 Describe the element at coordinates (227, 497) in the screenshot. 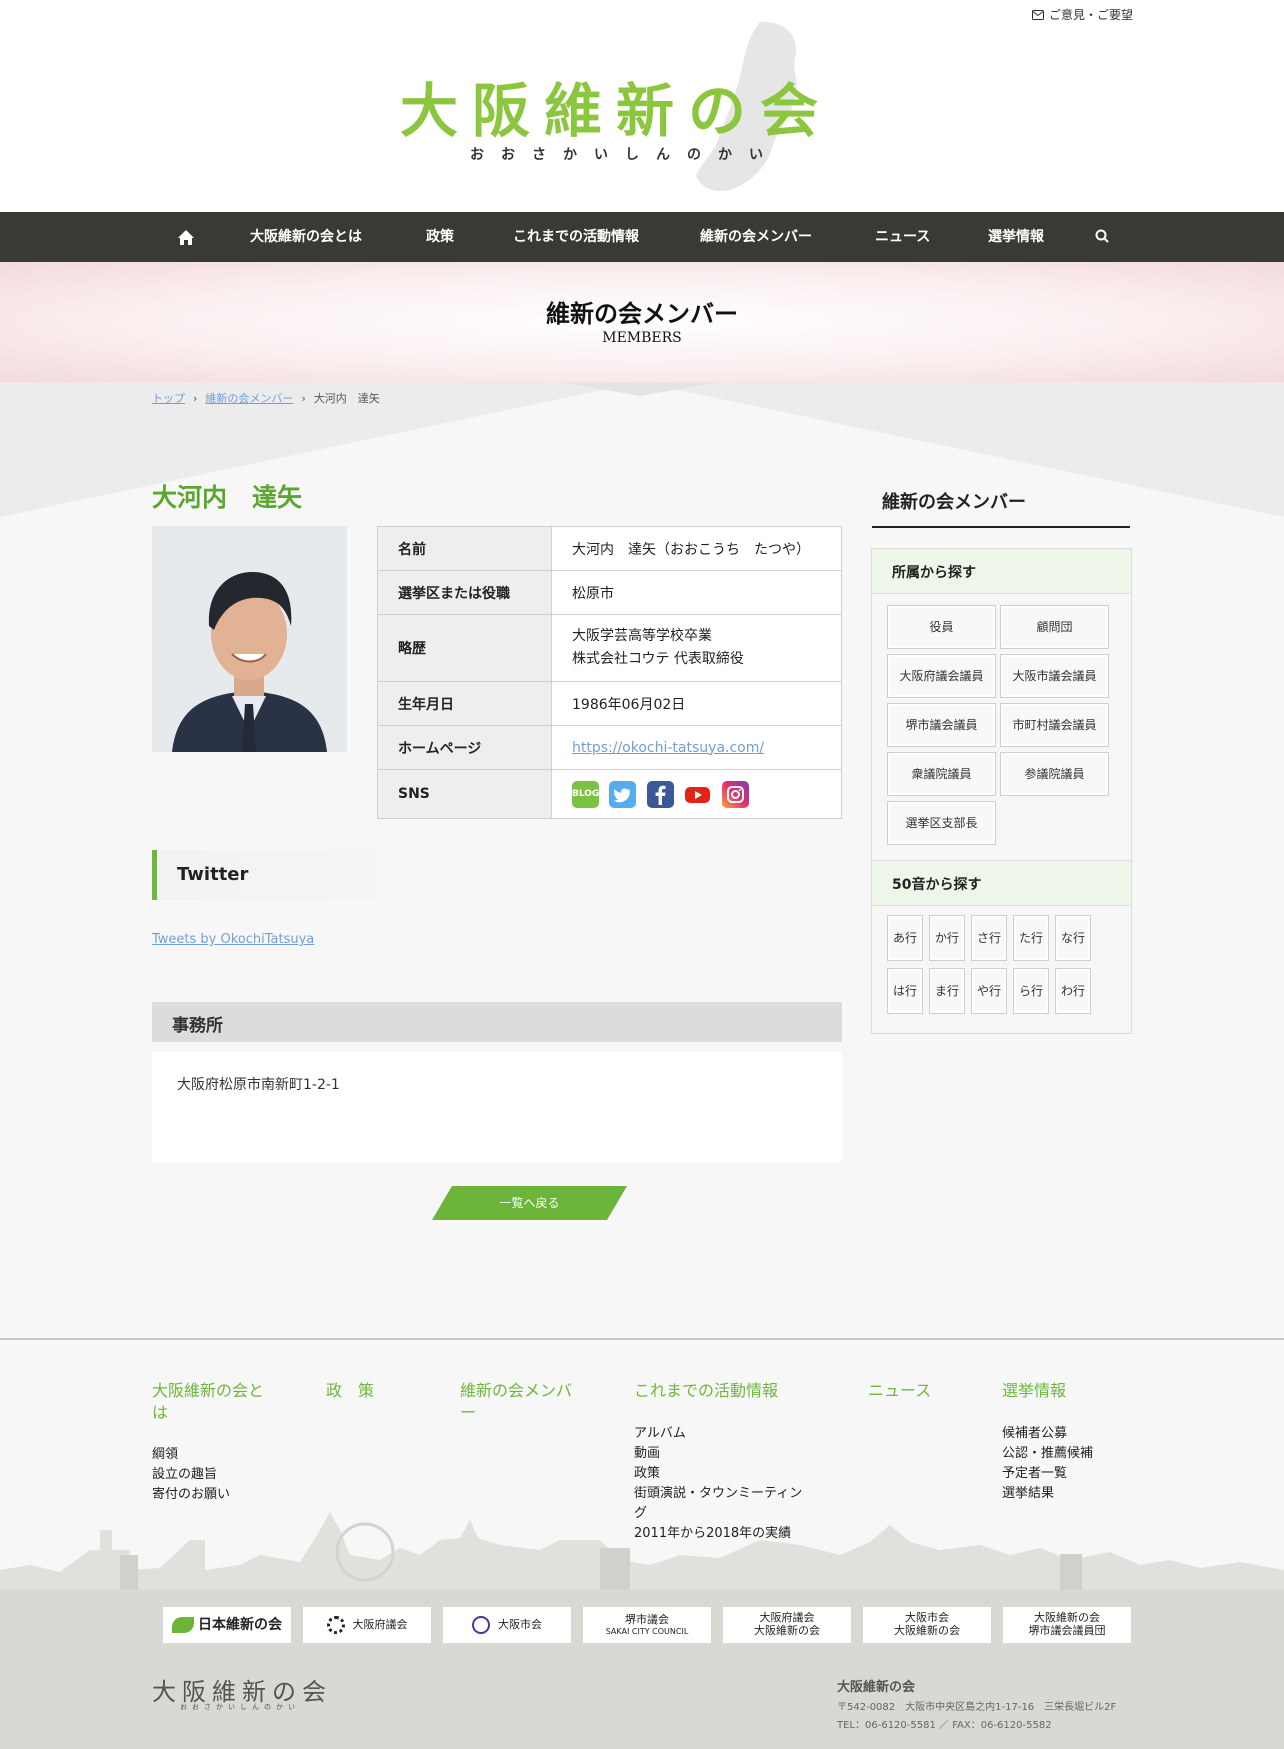

I see `member-name: 大河内 達矢` at that location.